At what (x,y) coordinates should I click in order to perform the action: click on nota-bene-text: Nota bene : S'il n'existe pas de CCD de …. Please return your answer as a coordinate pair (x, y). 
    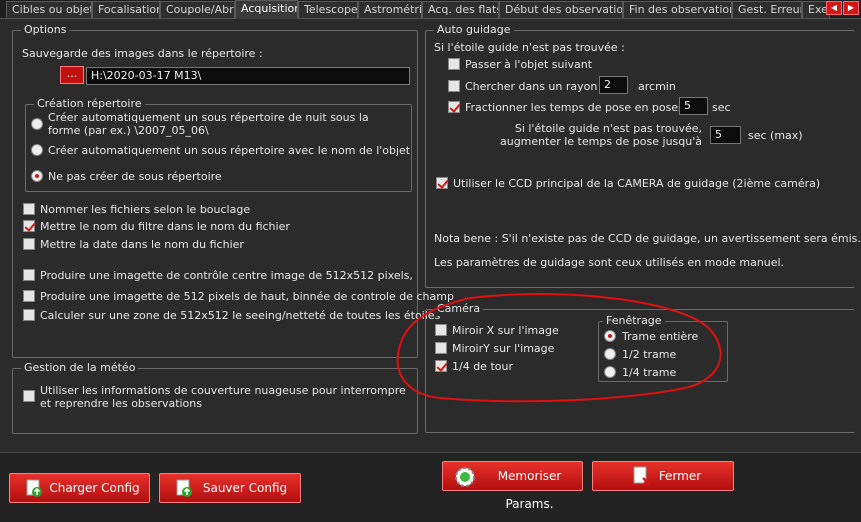
    Looking at the image, I should click on (647, 238).